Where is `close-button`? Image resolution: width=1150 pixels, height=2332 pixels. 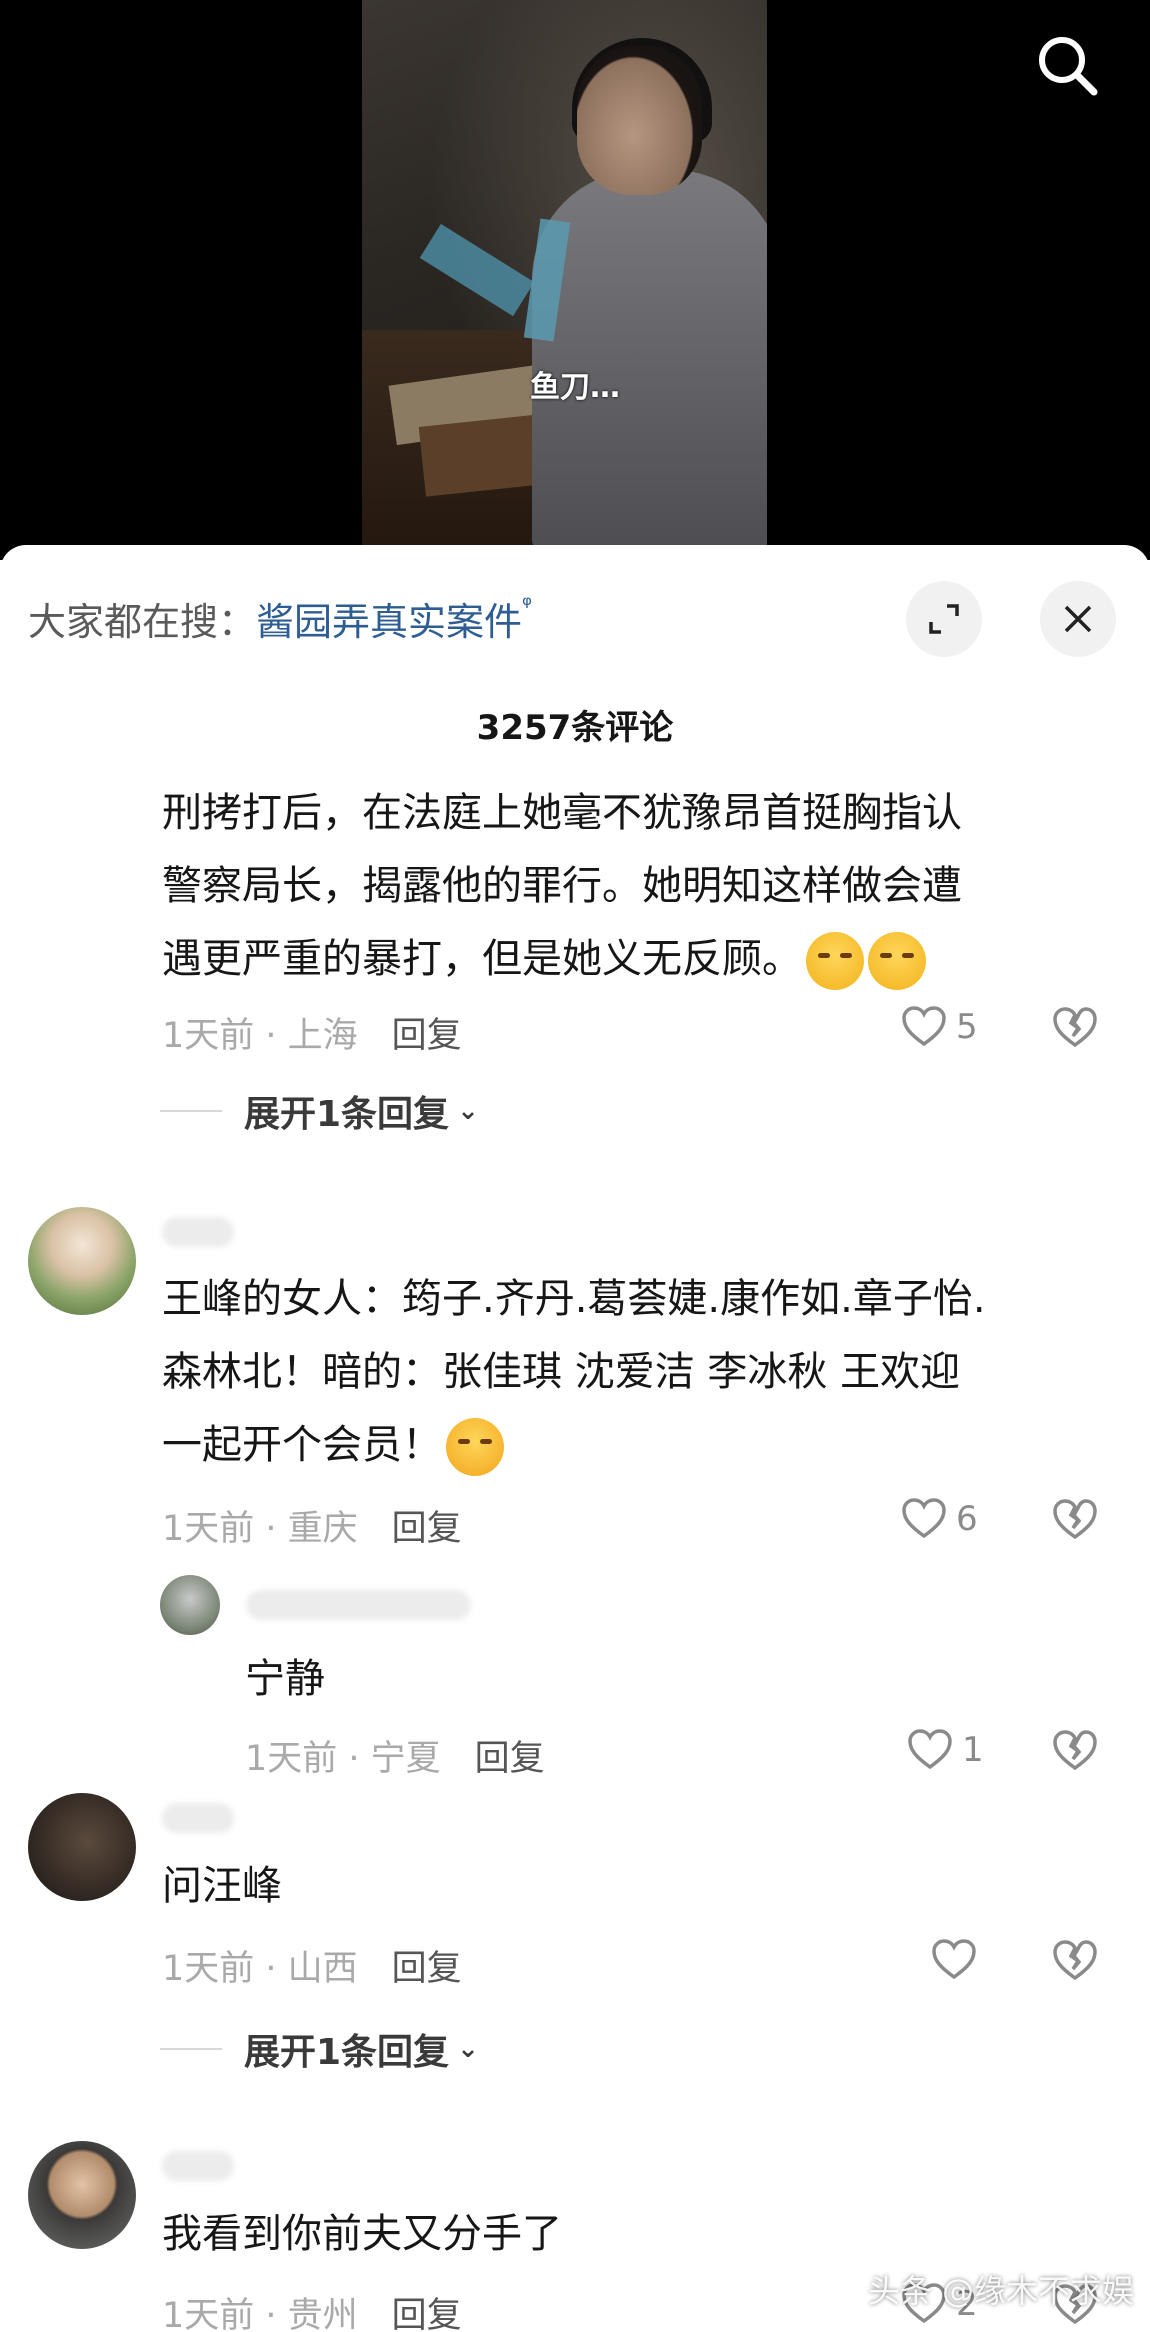
close-button is located at coordinates (1078, 619).